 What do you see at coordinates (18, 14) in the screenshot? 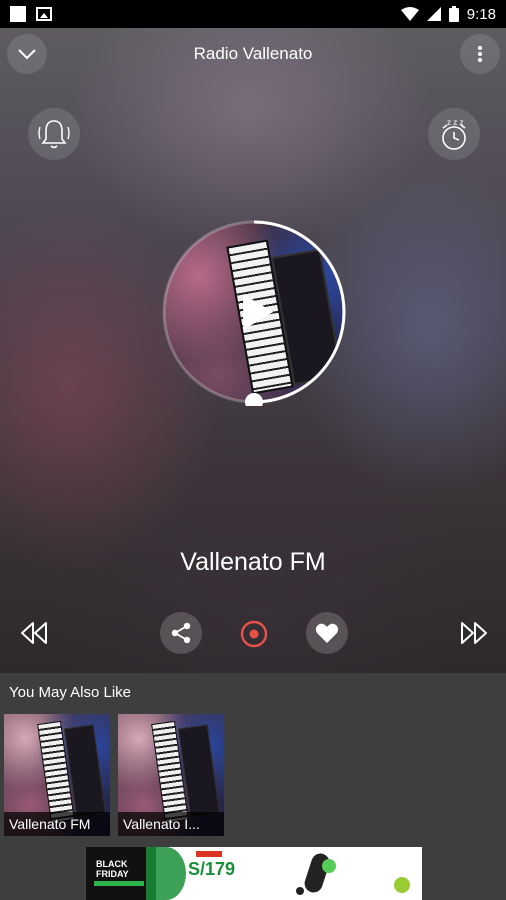
I see `notification-square-icon` at bounding box center [18, 14].